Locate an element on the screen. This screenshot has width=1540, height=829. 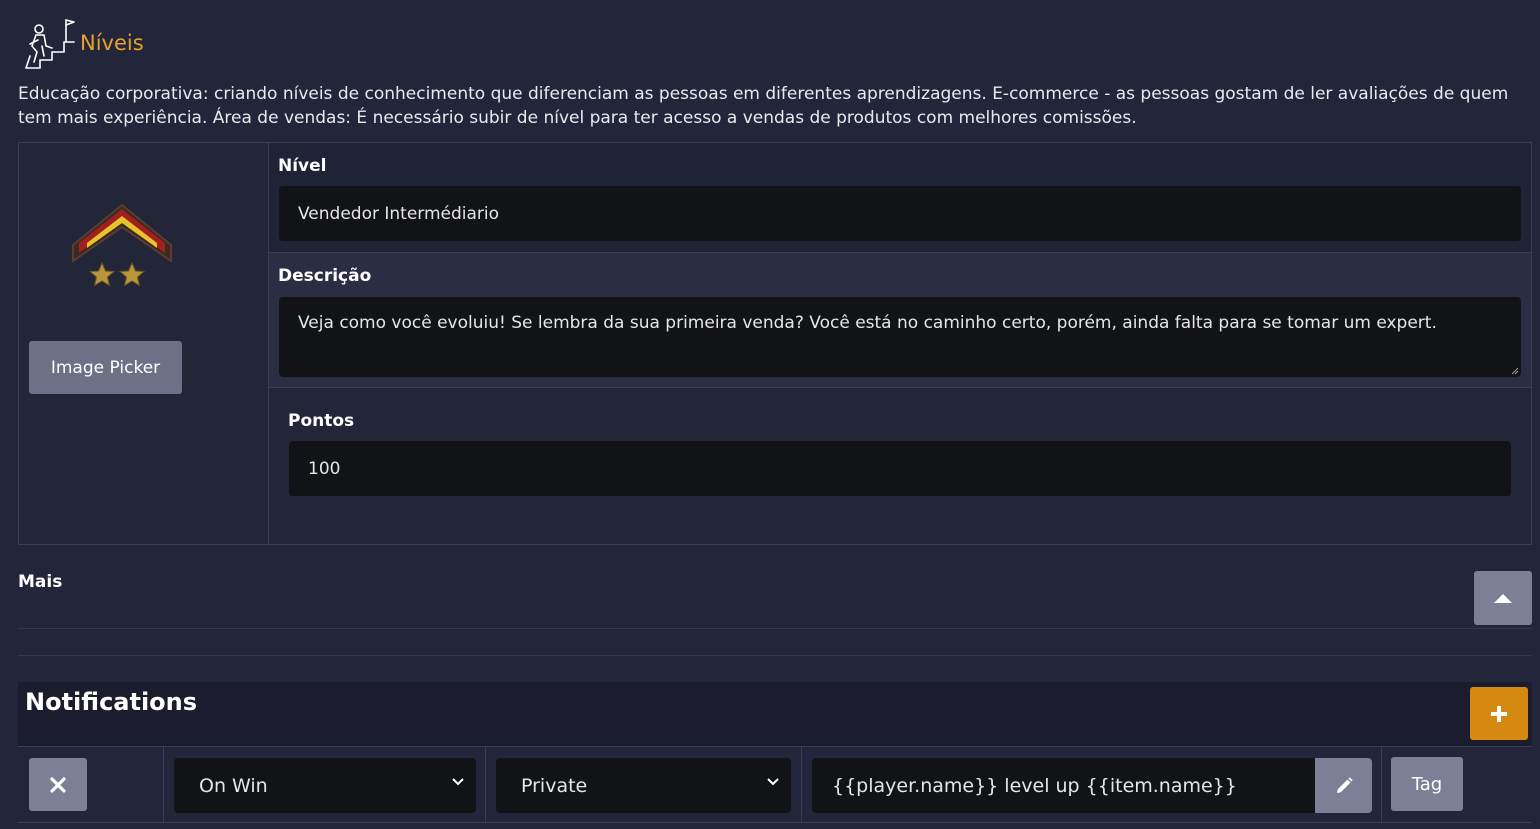
notifications-title: Notifications is located at coordinates (111, 702).